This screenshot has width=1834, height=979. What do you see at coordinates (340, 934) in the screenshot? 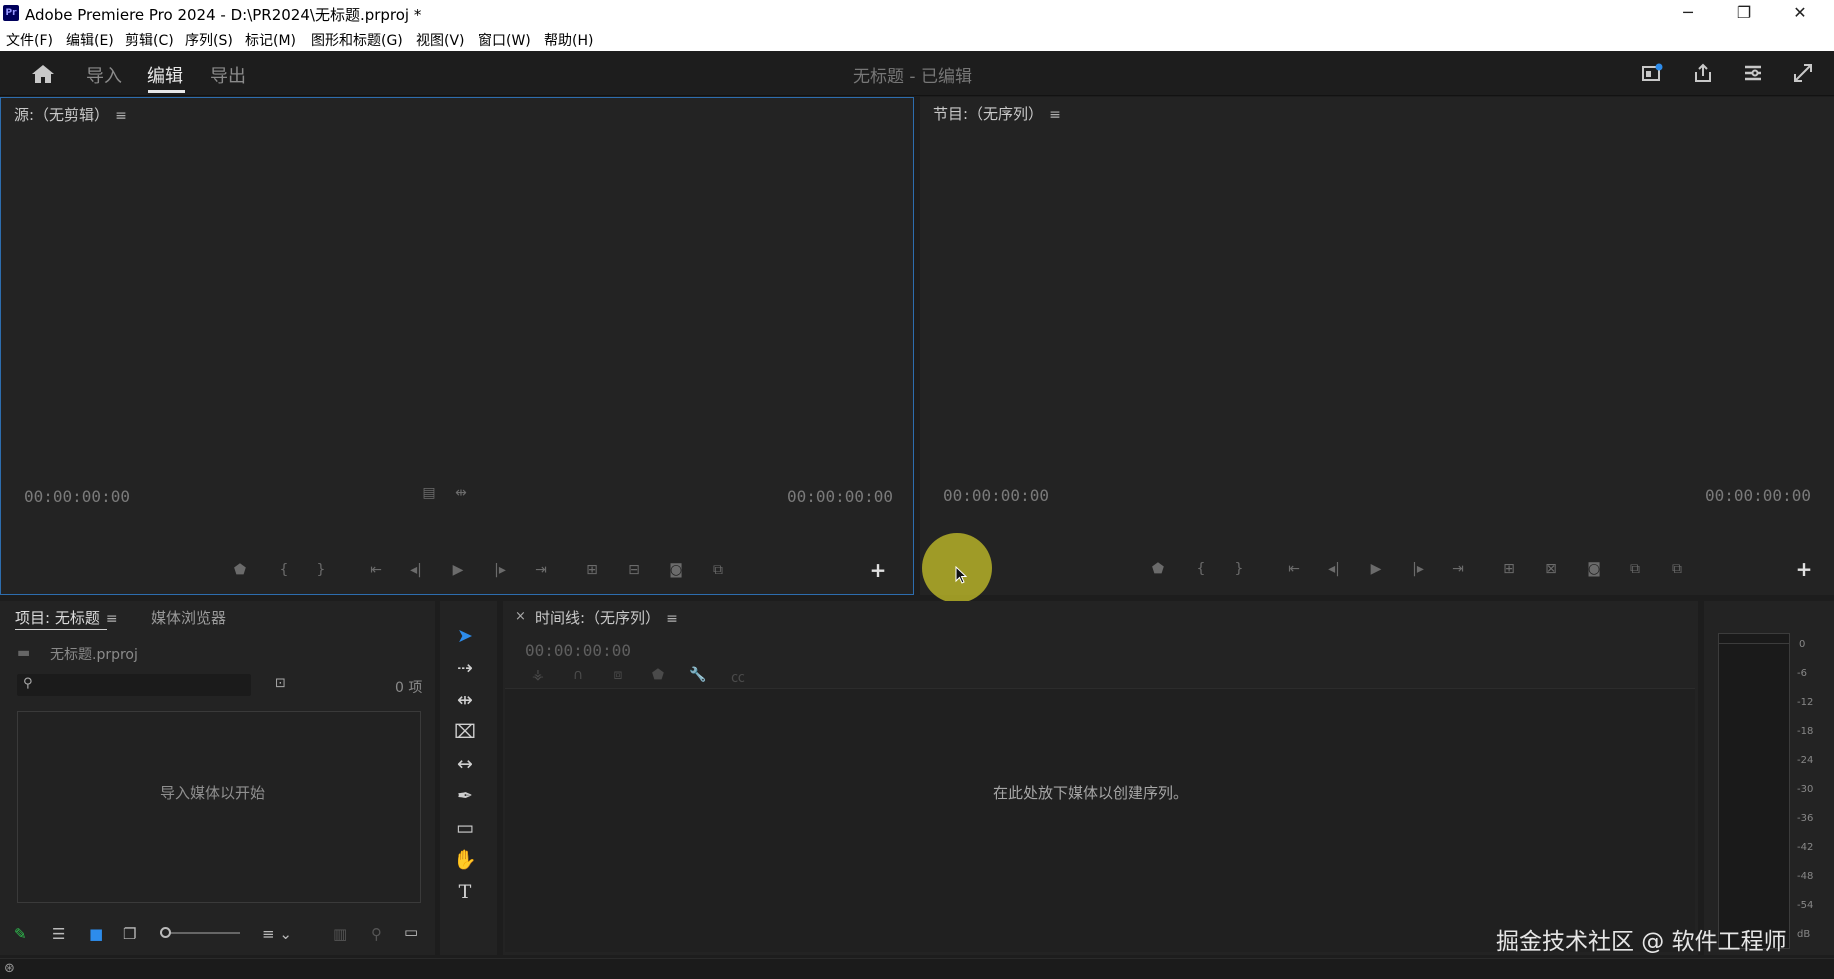
I see `automate-to-sequence-icon: ▥` at bounding box center [340, 934].